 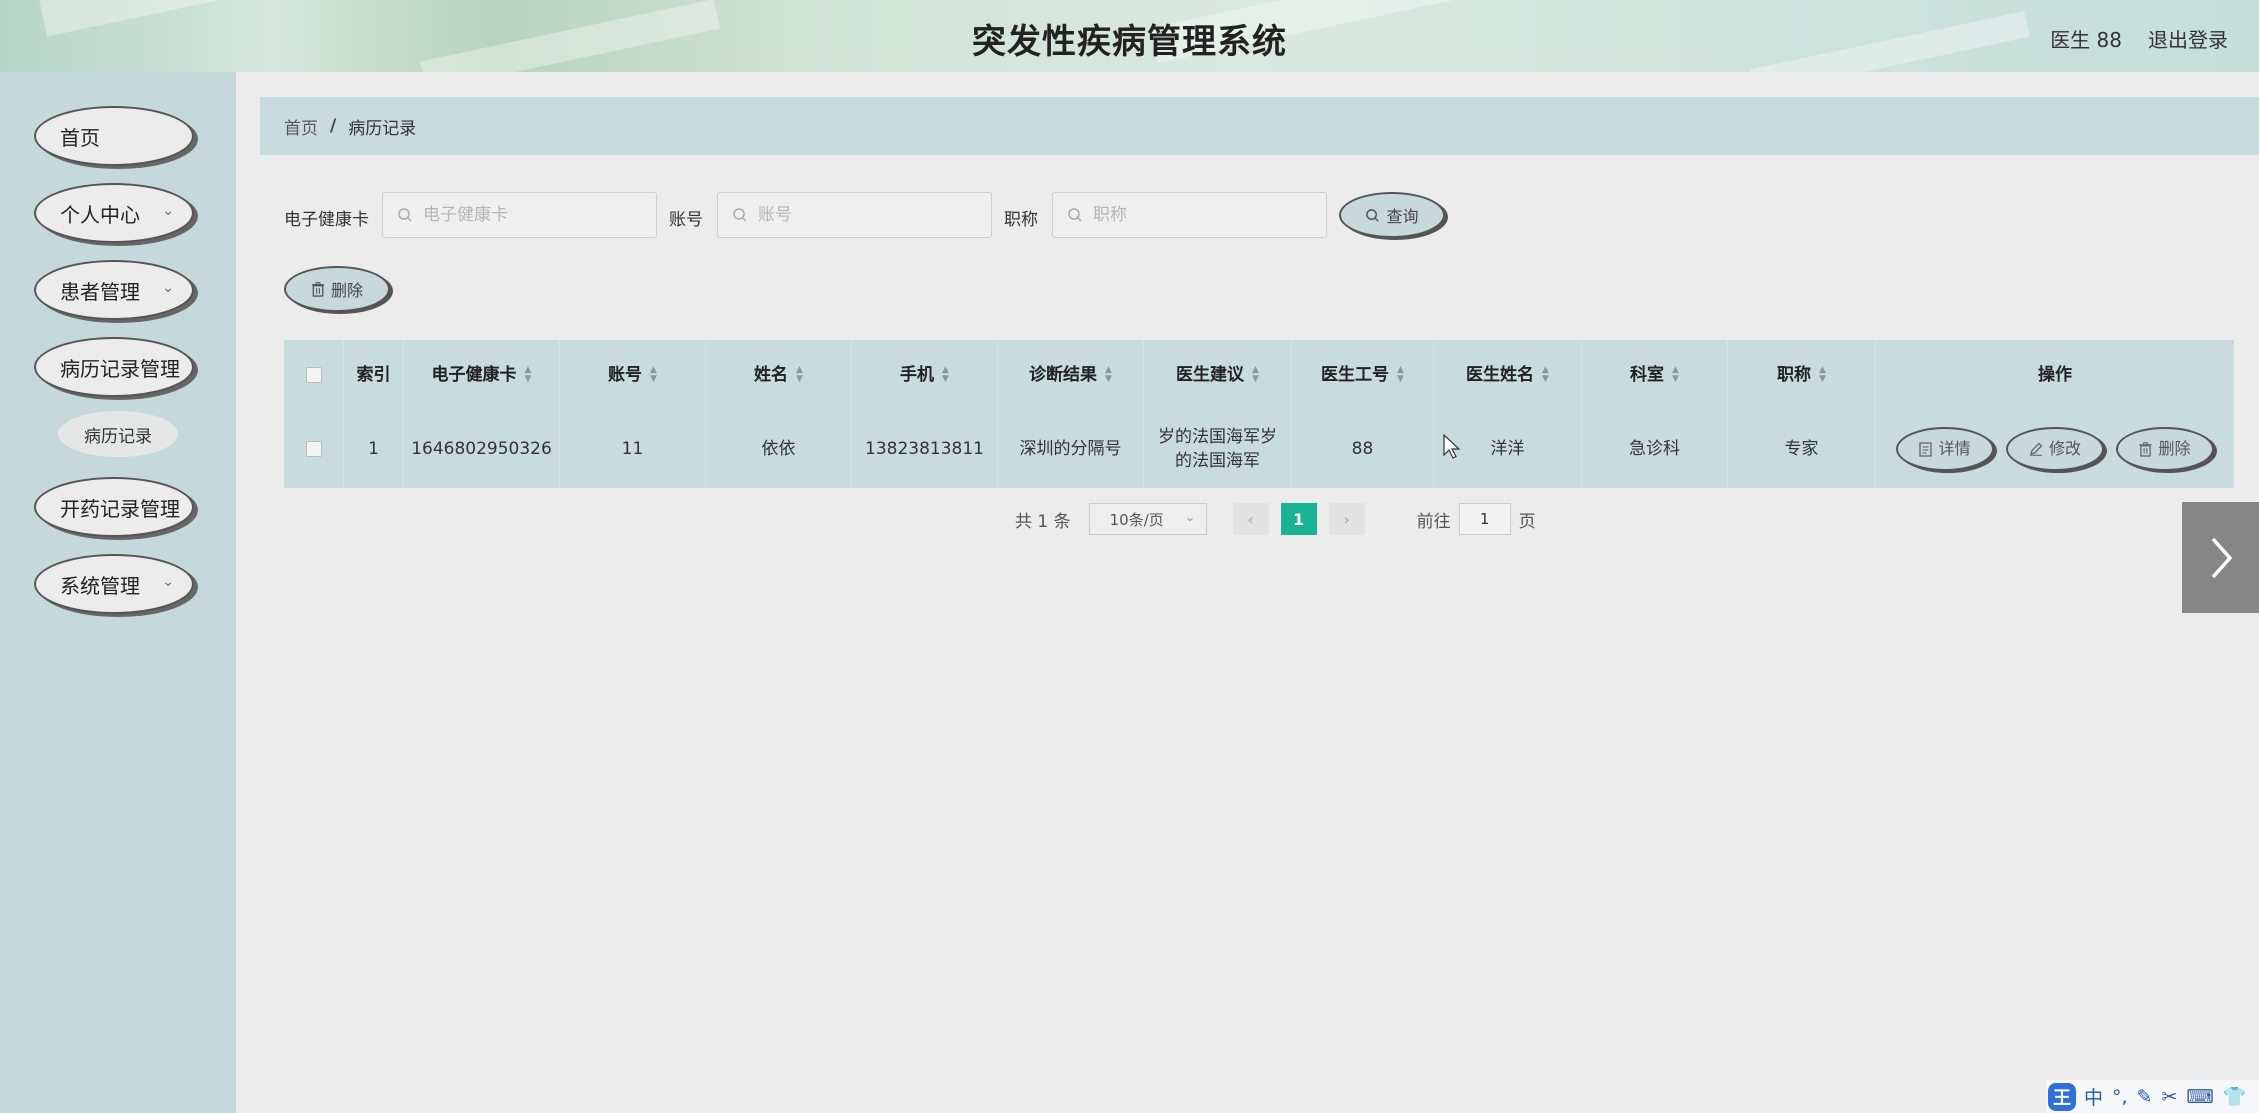 I want to click on chevron-right-icon: ›, so click(x=1346, y=519).